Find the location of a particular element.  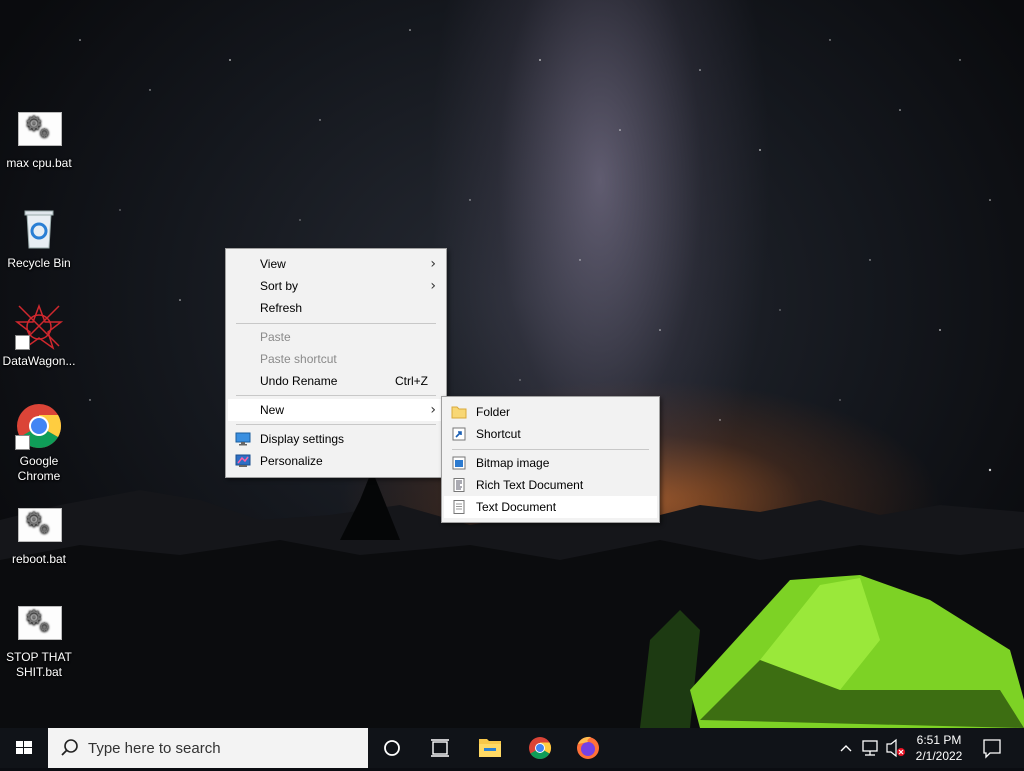

rich-text-icon is located at coordinates (459, 485).